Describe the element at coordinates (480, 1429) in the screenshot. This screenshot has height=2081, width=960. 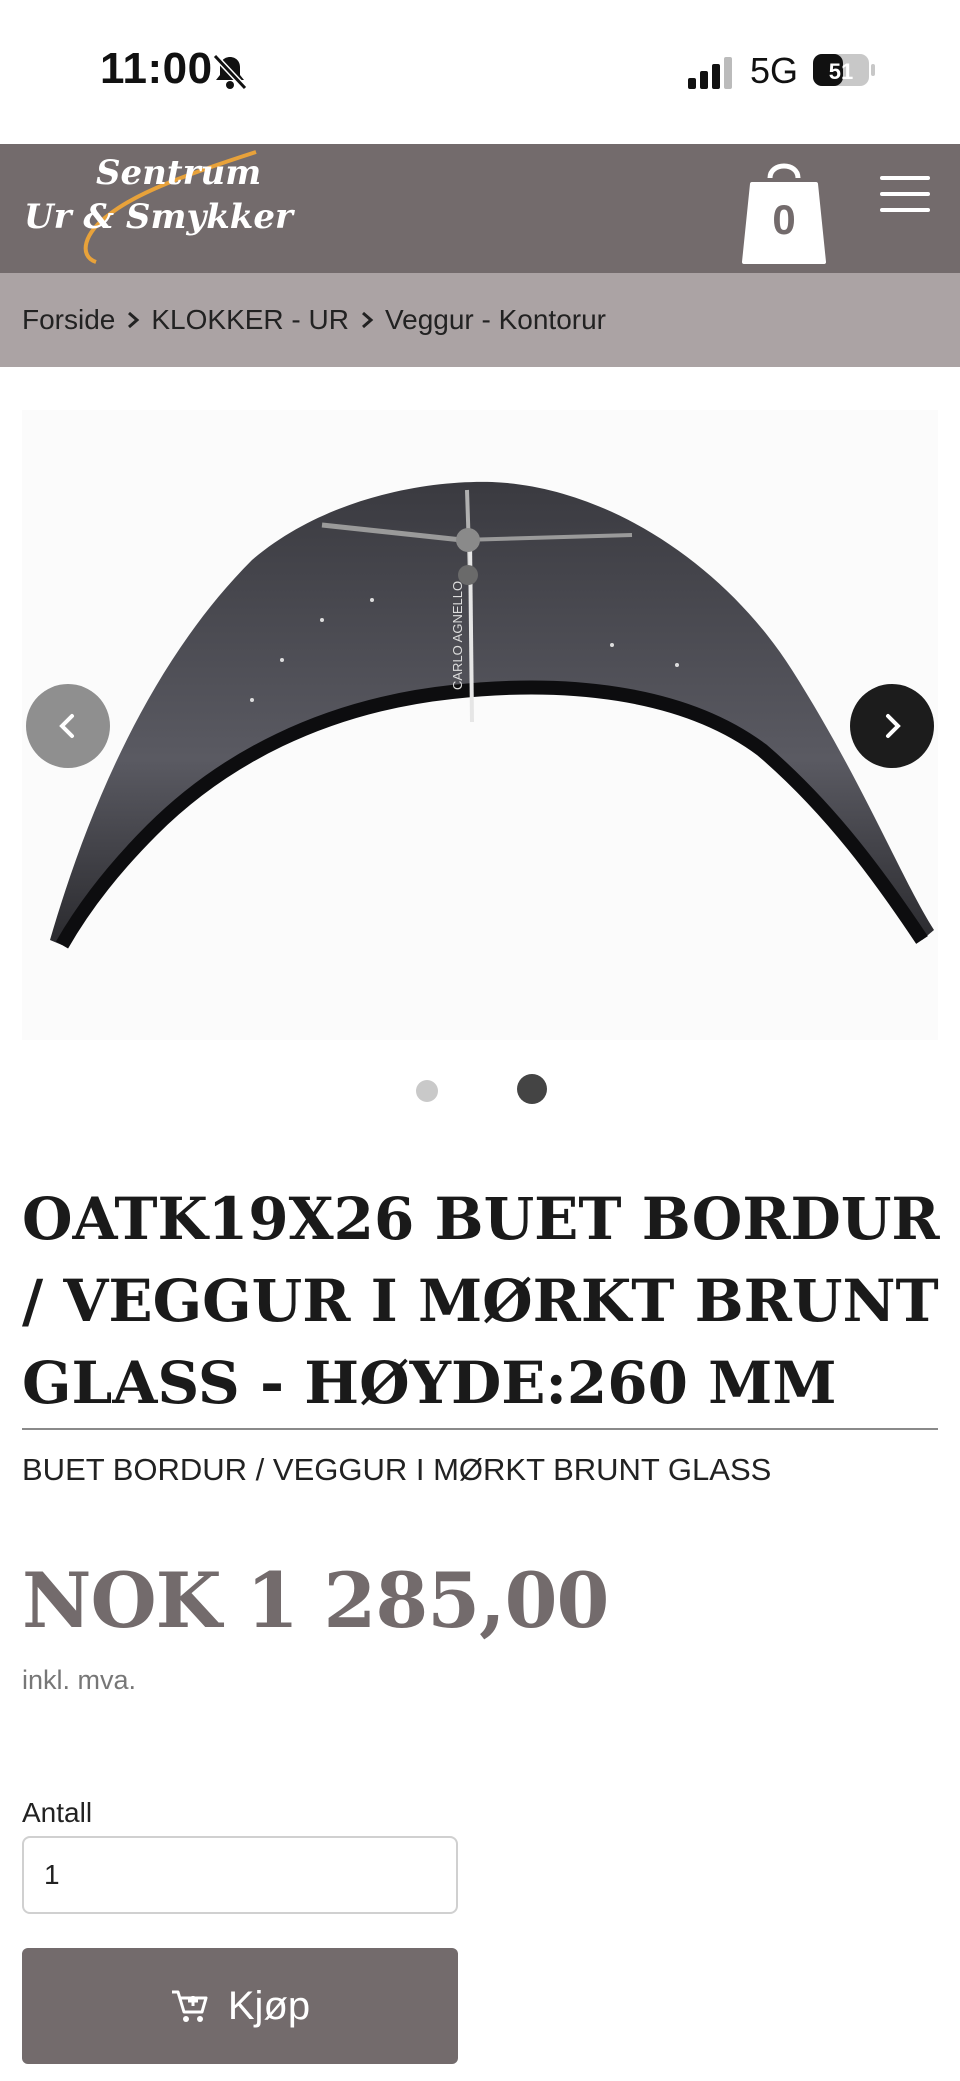
I see `title-divider` at that location.